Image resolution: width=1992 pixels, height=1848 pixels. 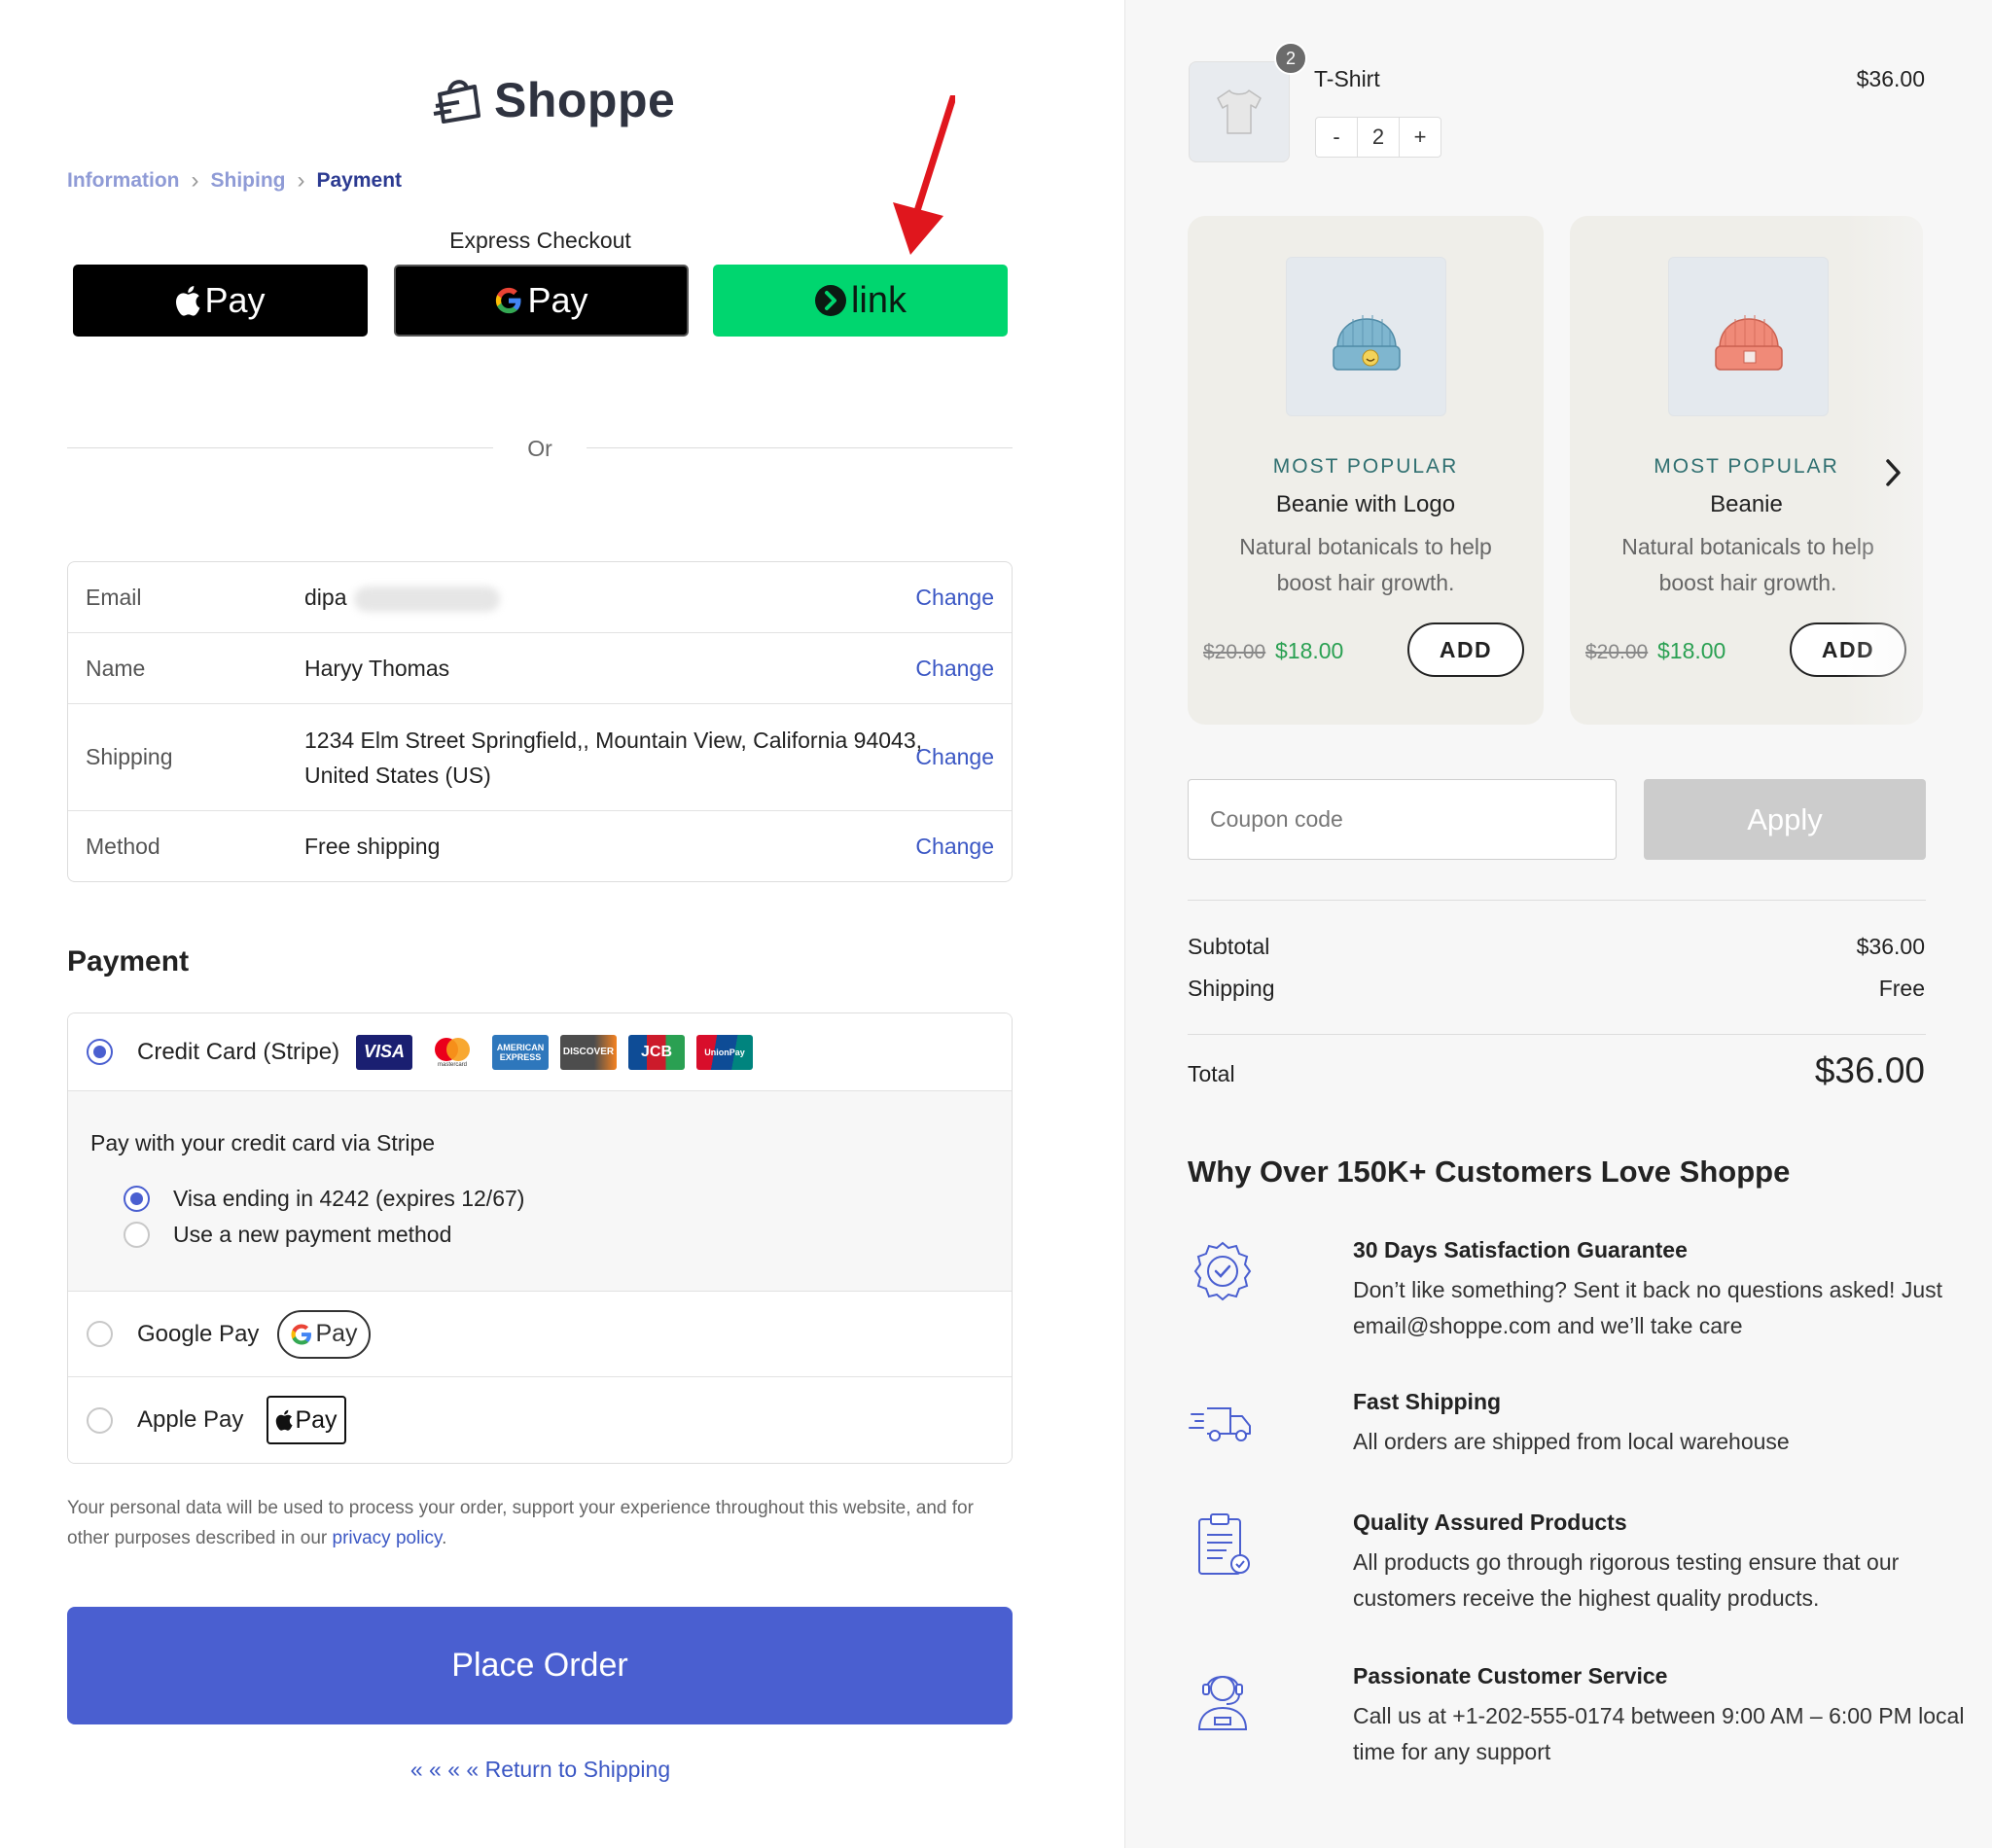 I want to click on quantity-increase-button: +, so click(x=1420, y=137).